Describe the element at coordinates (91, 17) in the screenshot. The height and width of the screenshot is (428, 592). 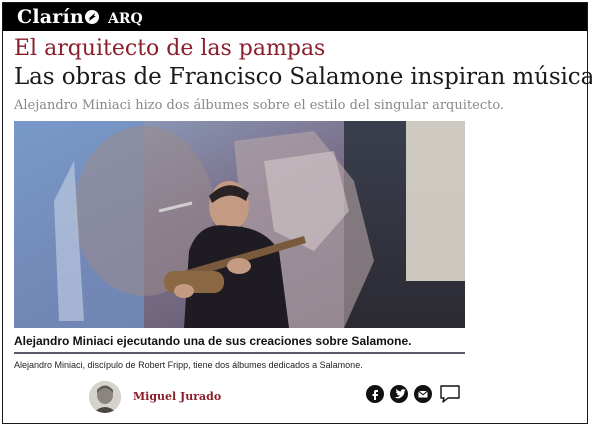
I see `brand-mark-icon` at that location.